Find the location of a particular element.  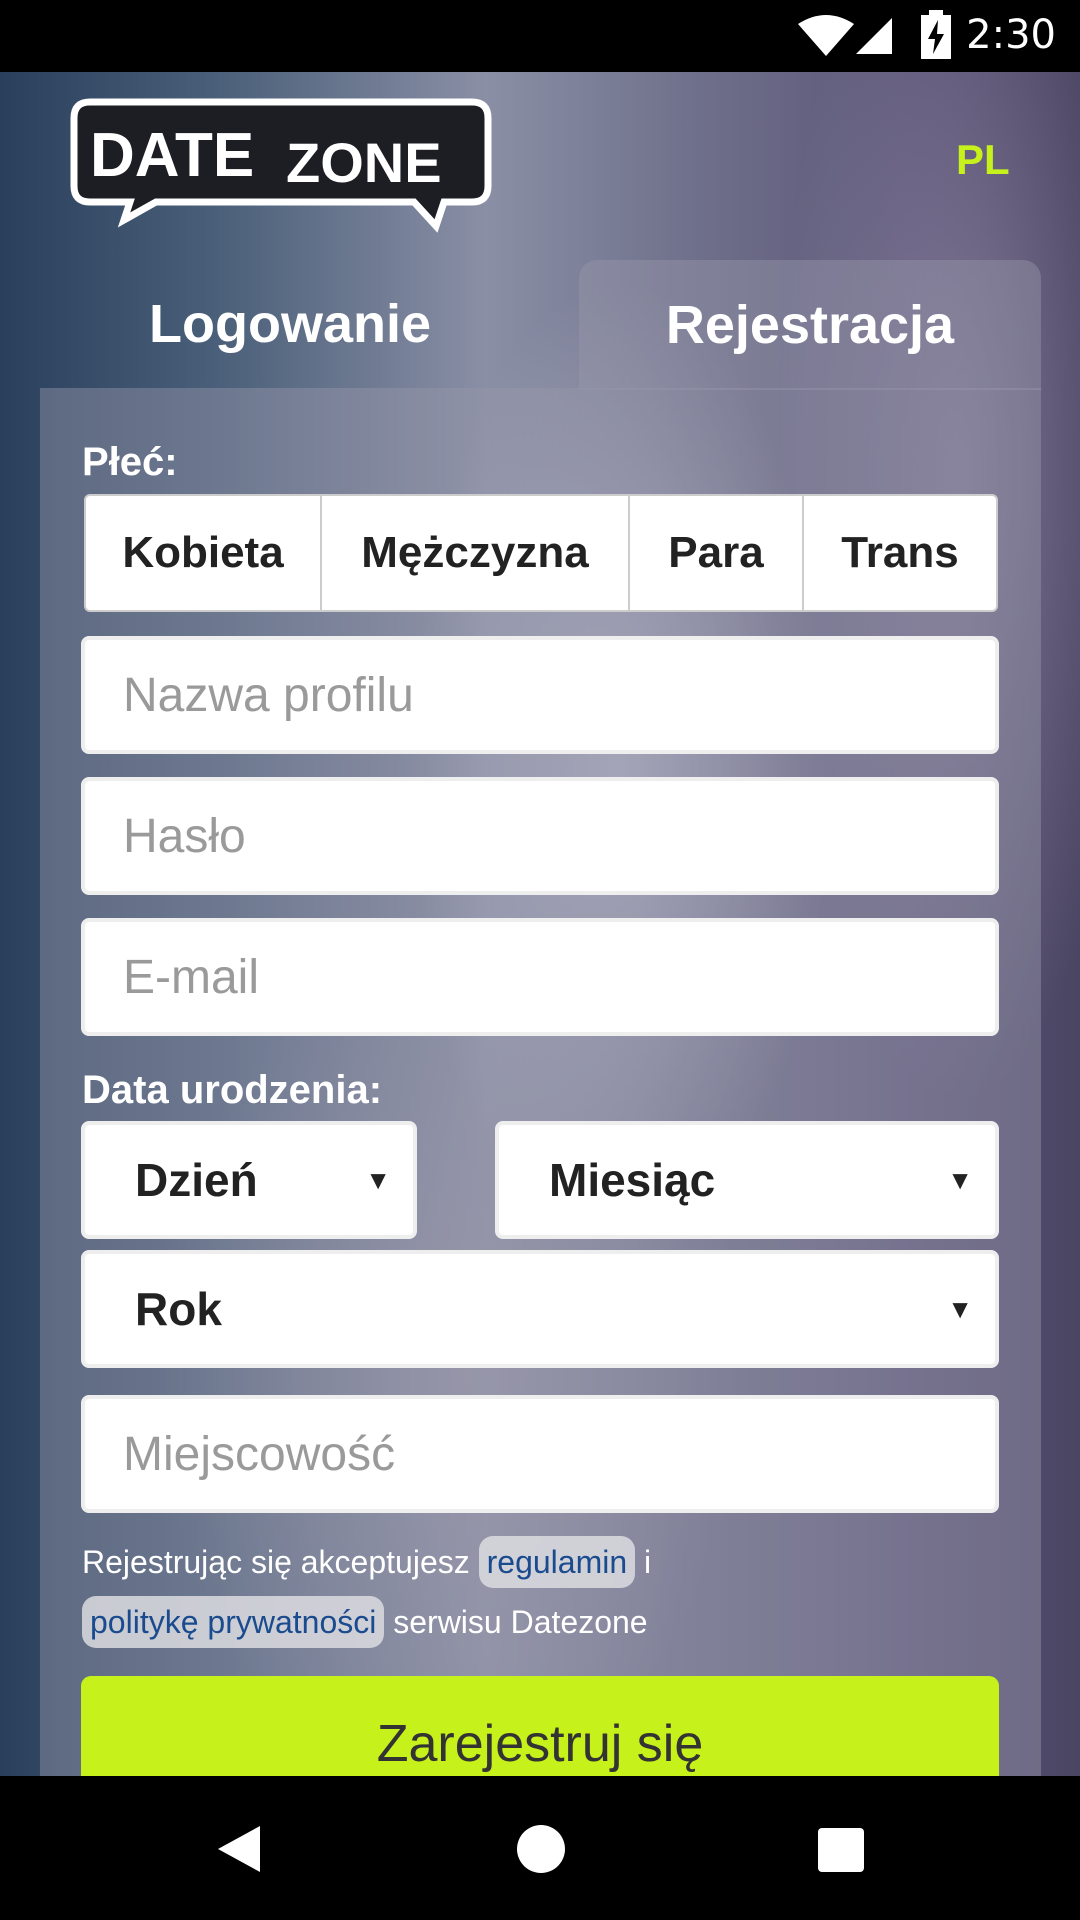

gender-option-woman: Kobieta is located at coordinates (204, 553).